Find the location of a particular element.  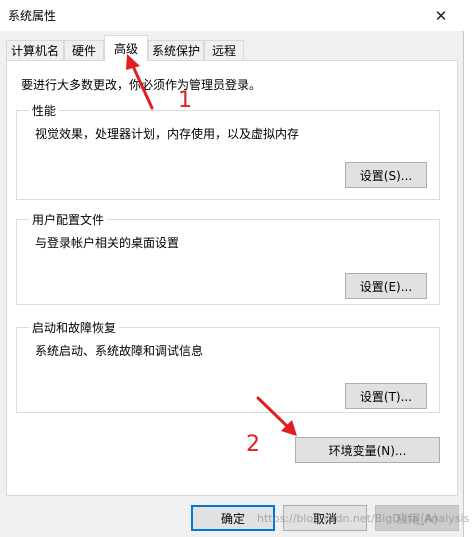

tab-hardware: 硬件 is located at coordinates (84, 50).